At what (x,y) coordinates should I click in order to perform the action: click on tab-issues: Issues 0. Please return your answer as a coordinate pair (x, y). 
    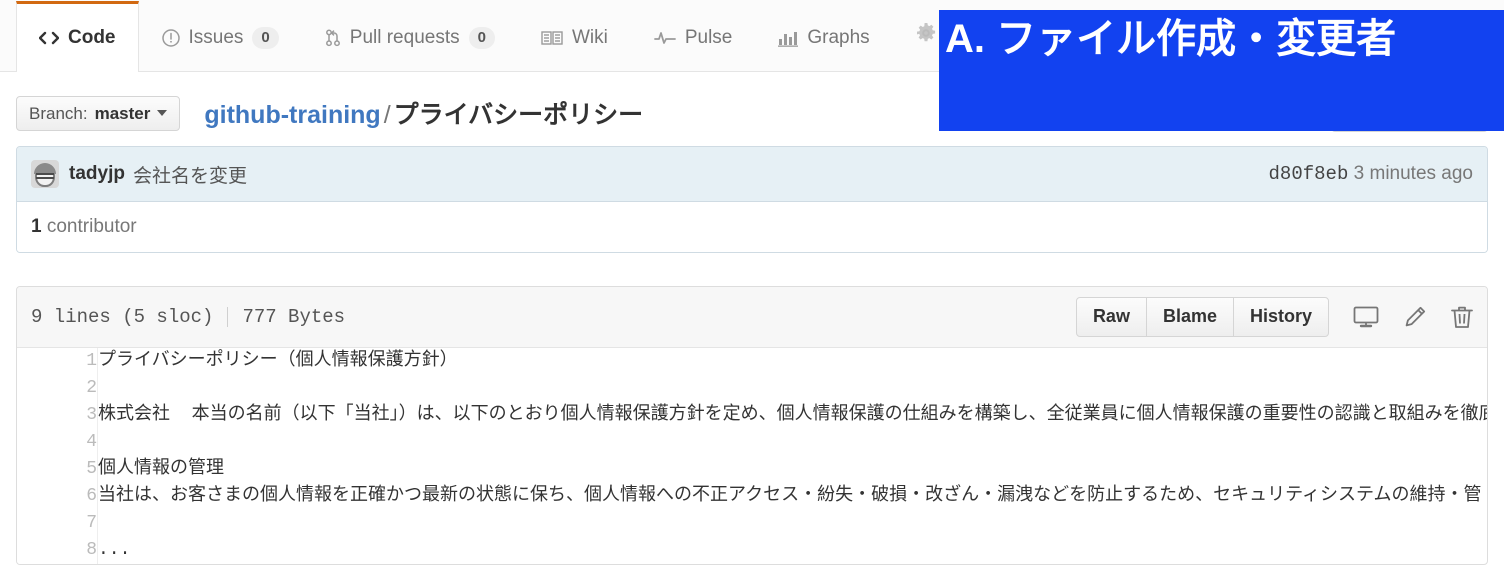
    Looking at the image, I should click on (220, 36).